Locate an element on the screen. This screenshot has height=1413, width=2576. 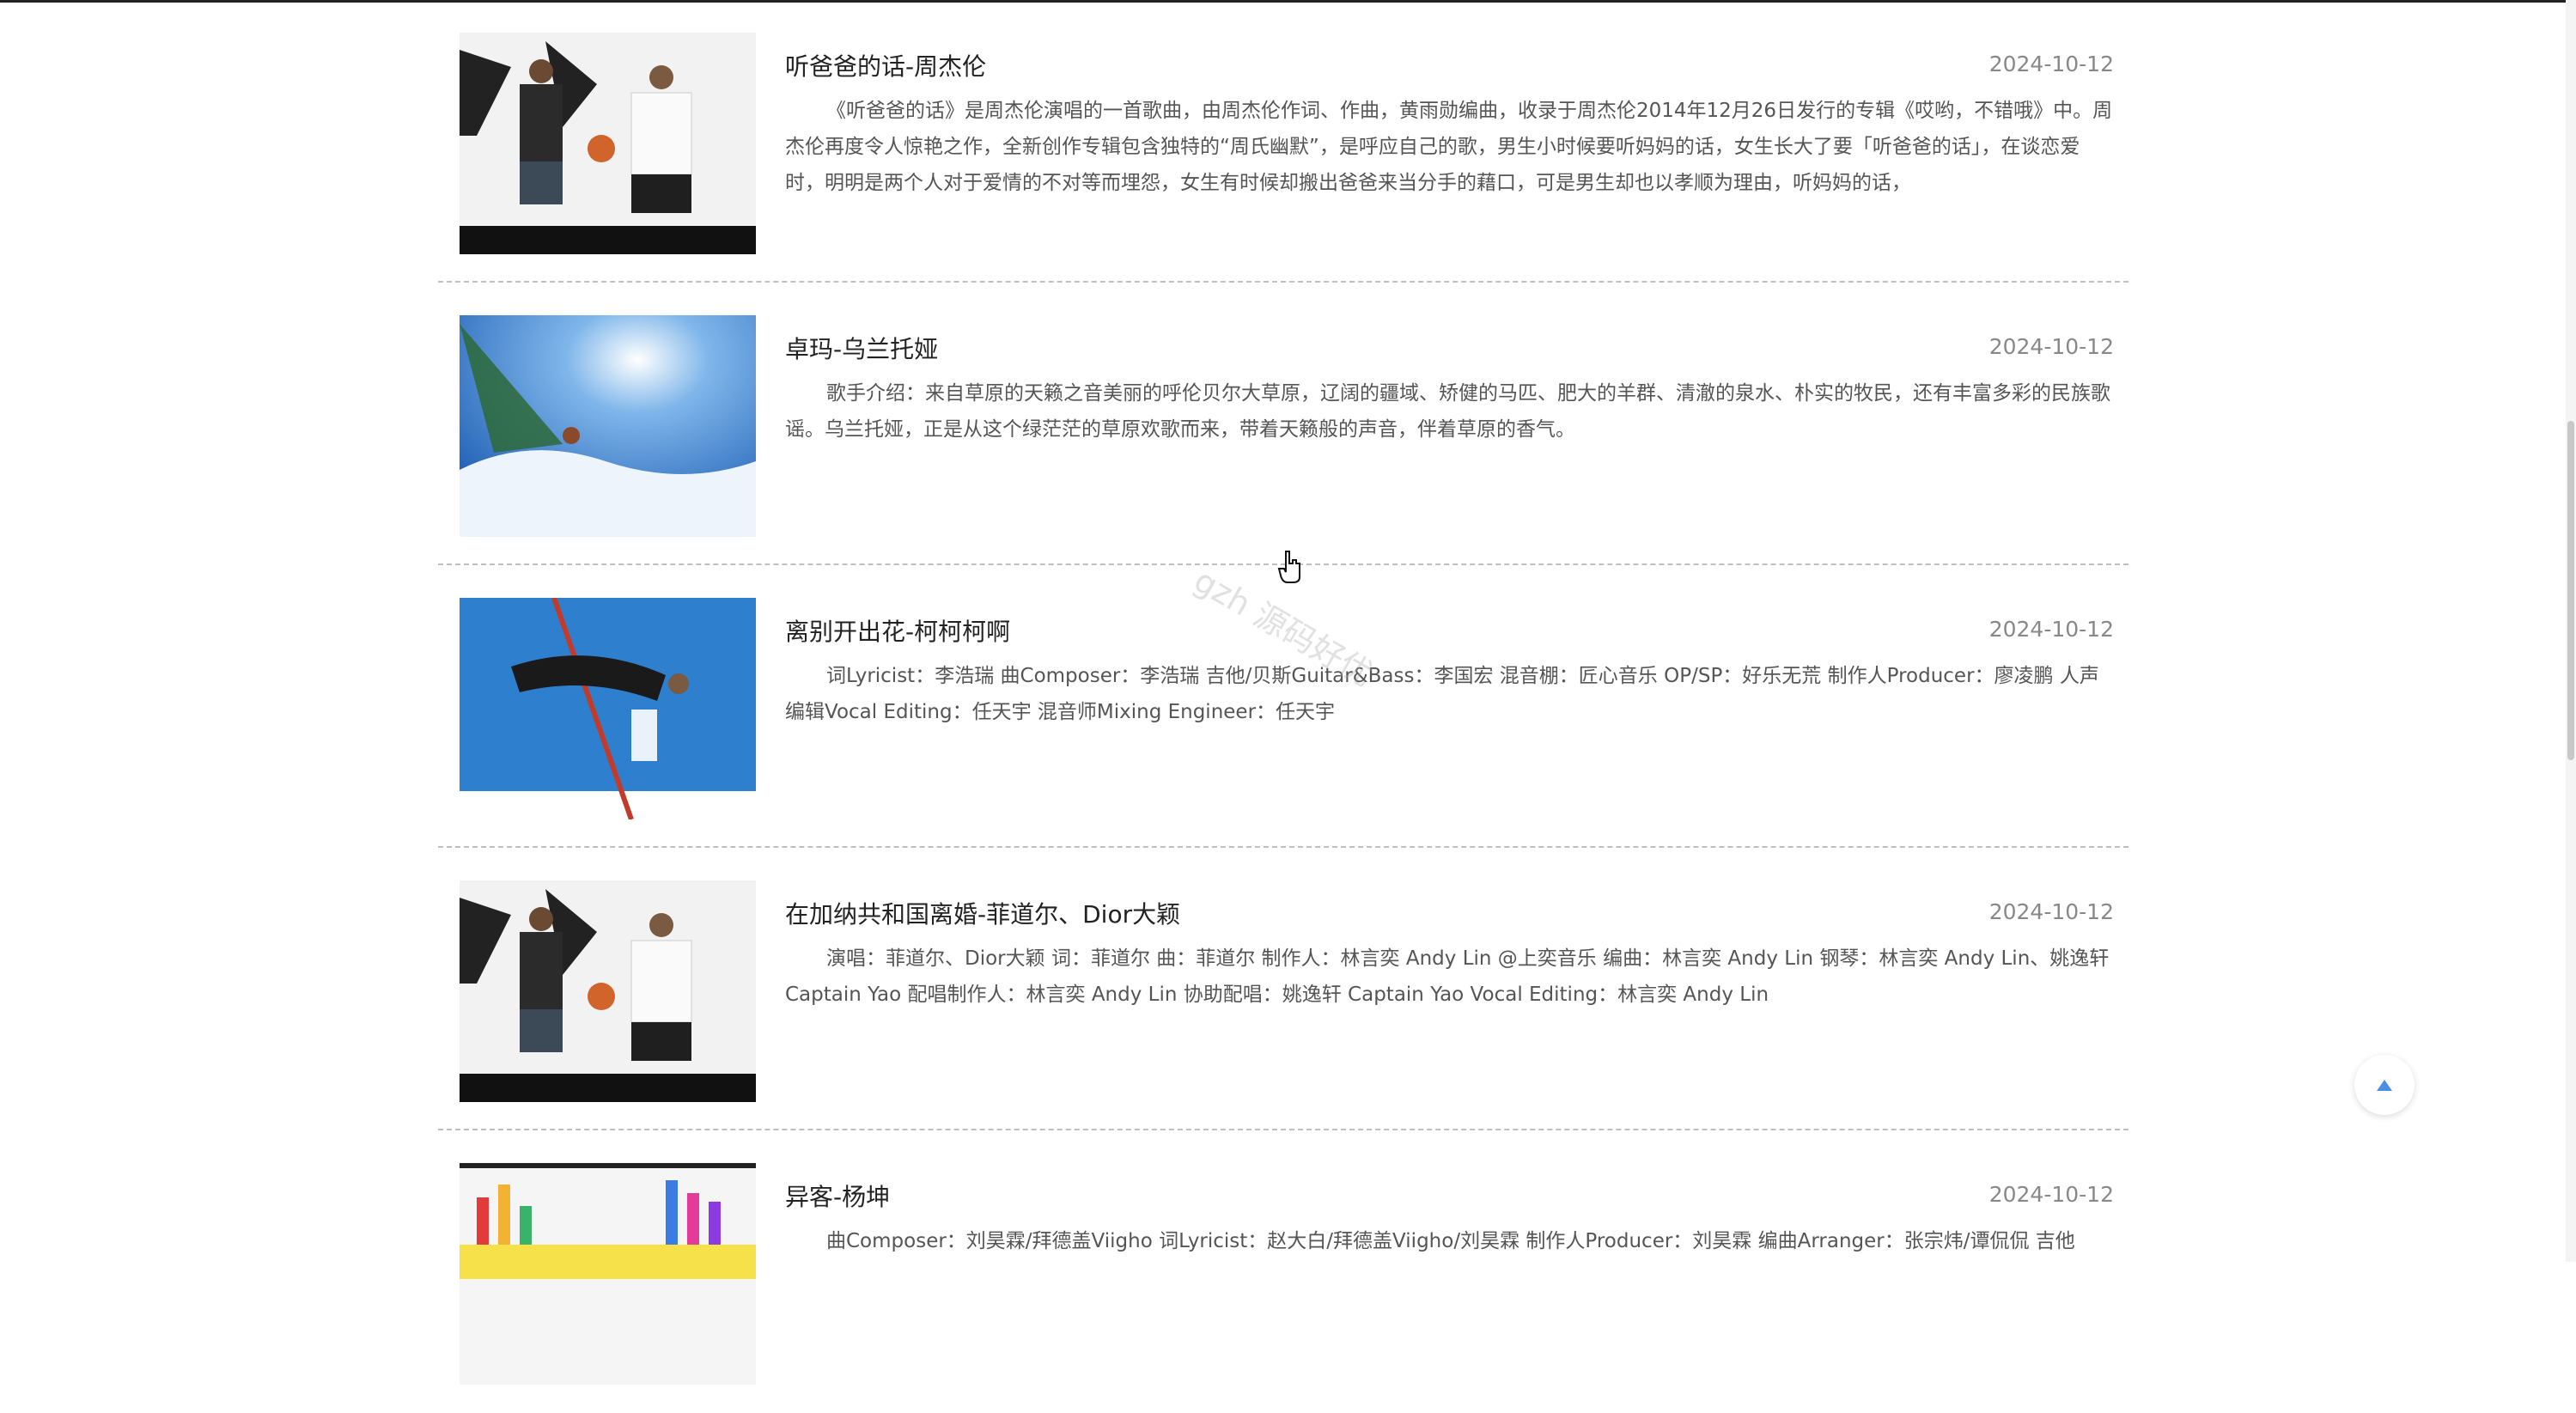
highjump-image is located at coordinates (608, 708).